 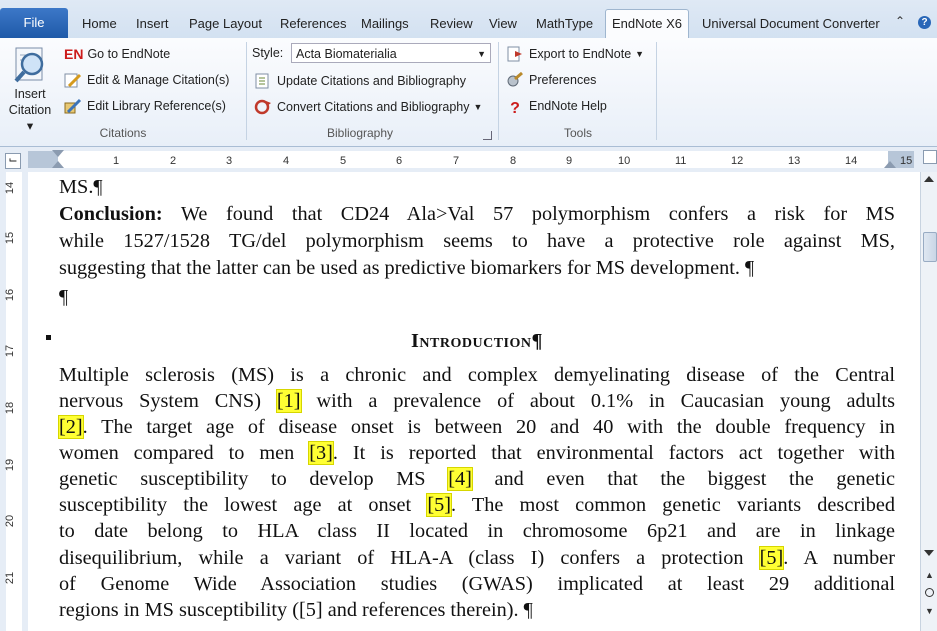 I want to click on scroll-up-icon, so click(x=929, y=179).